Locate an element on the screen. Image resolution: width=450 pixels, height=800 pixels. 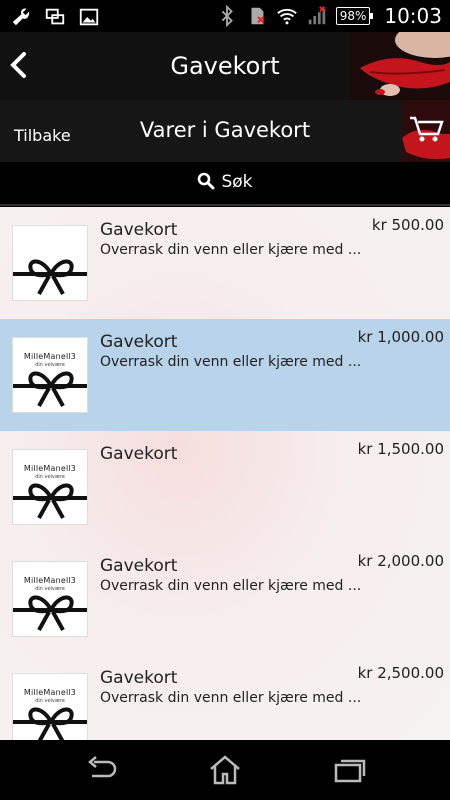
nav-home-icon is located at coordinates (225, 770).